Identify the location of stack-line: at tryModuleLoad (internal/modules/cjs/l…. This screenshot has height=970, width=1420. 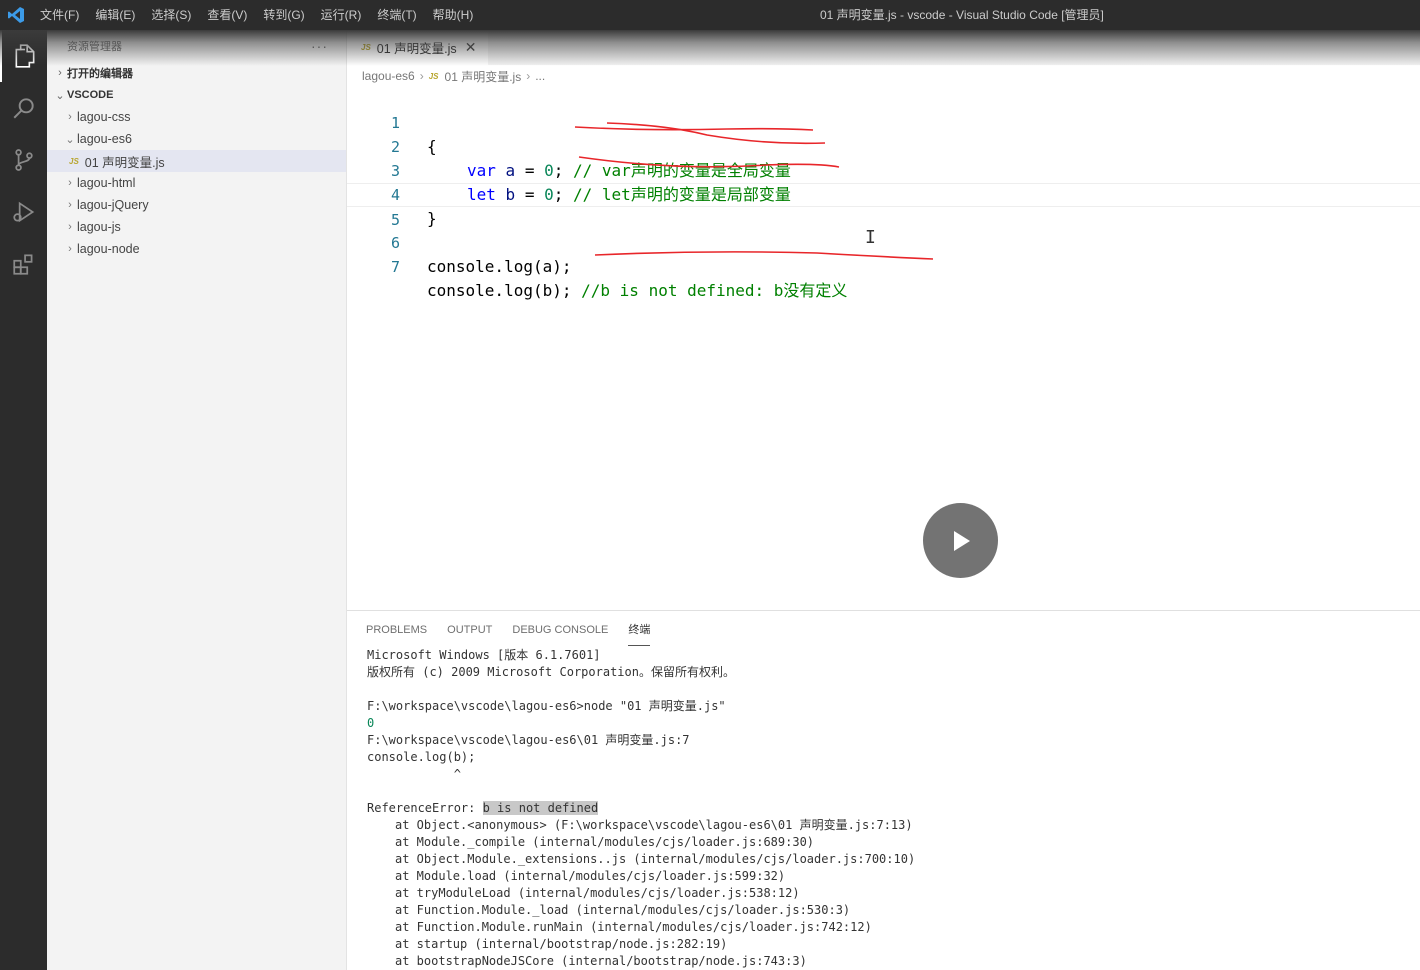
(597, 893).